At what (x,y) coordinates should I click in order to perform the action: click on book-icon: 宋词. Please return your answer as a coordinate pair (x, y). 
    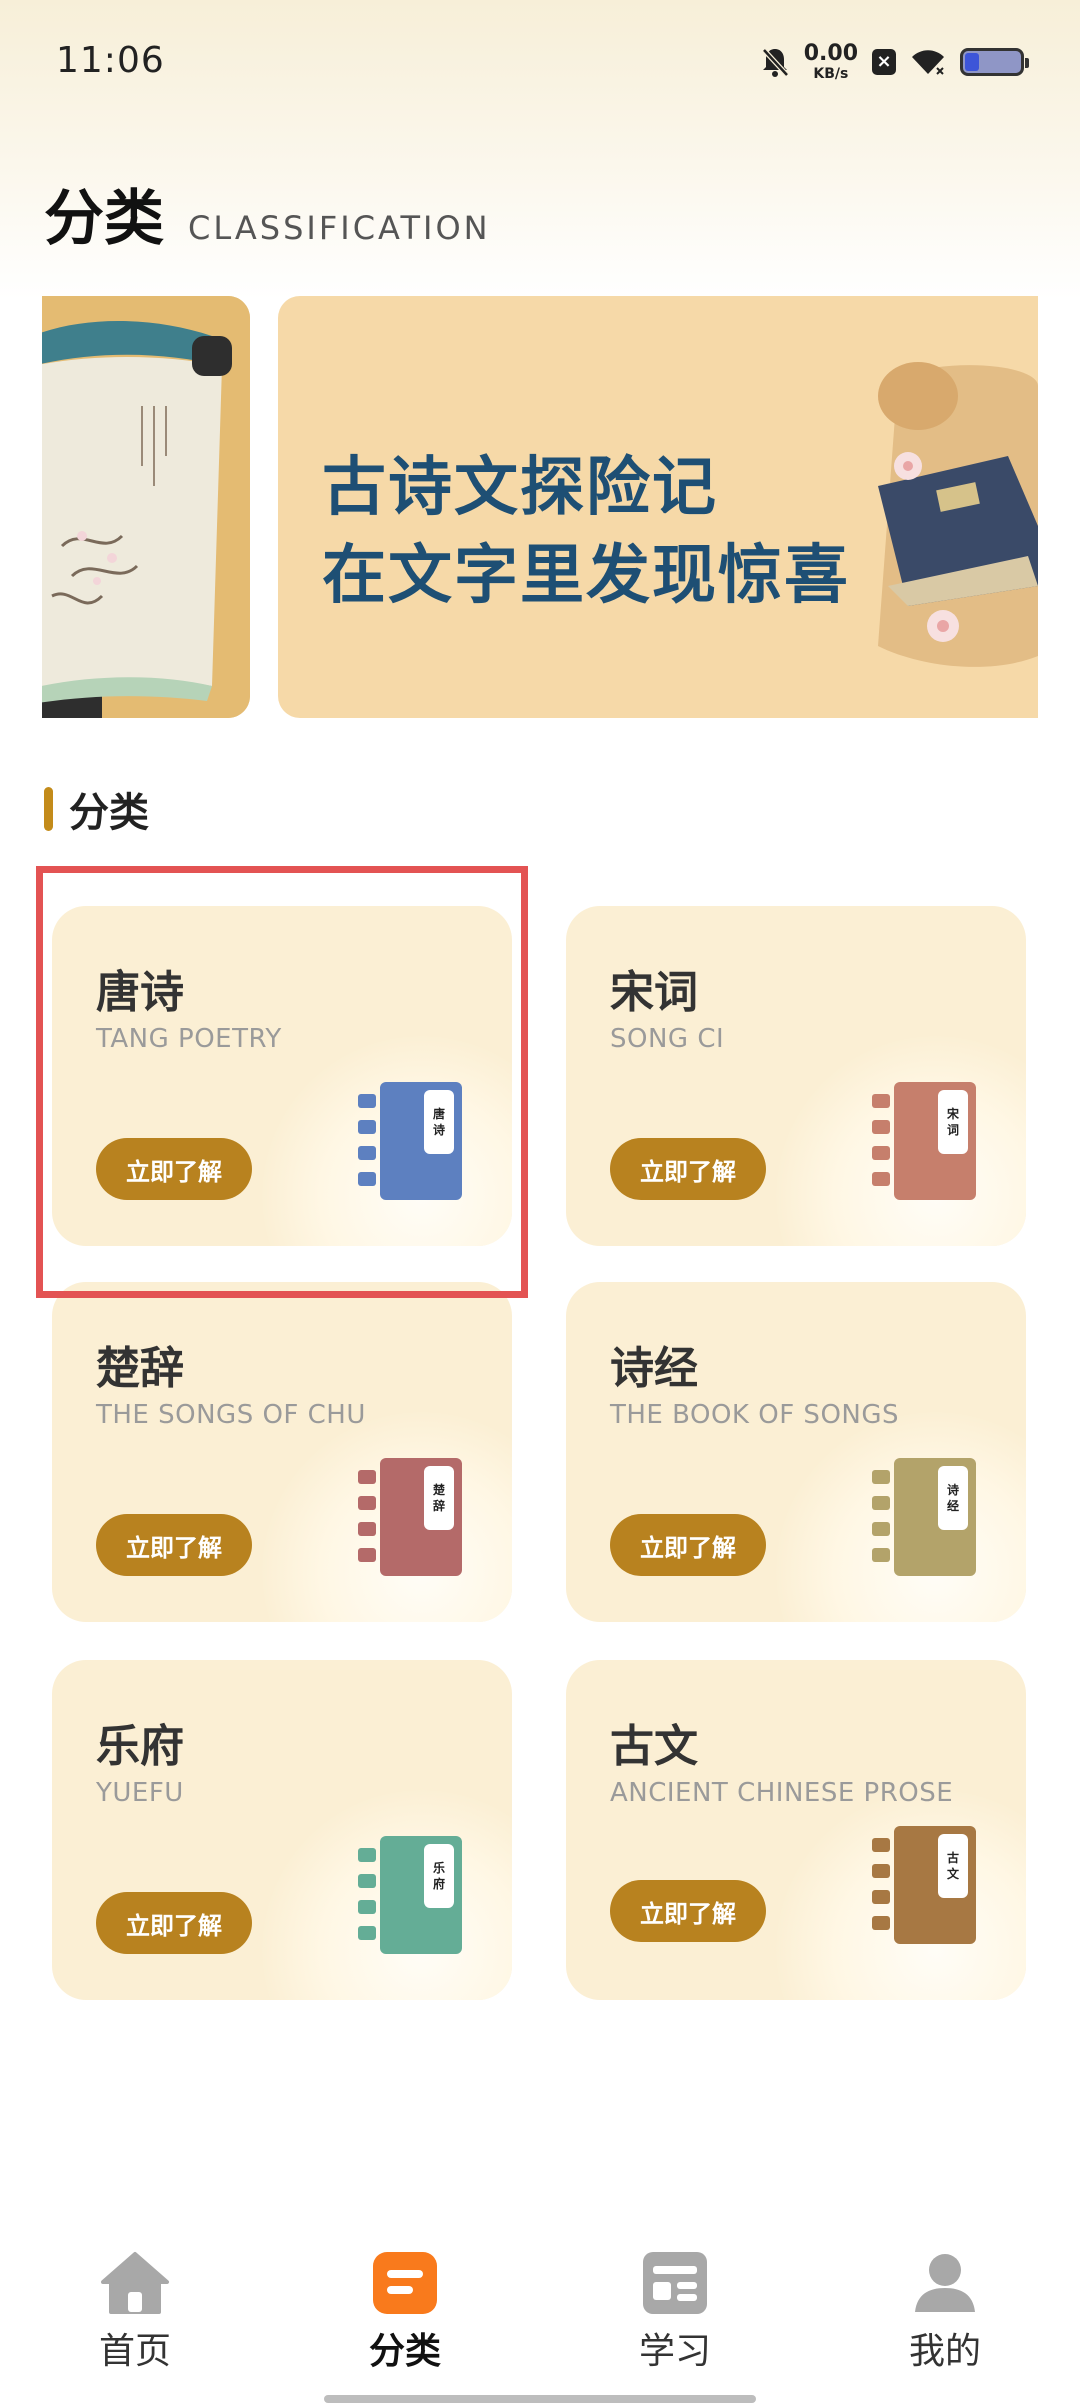
    Looking at the image, I should click on (924, 1141).